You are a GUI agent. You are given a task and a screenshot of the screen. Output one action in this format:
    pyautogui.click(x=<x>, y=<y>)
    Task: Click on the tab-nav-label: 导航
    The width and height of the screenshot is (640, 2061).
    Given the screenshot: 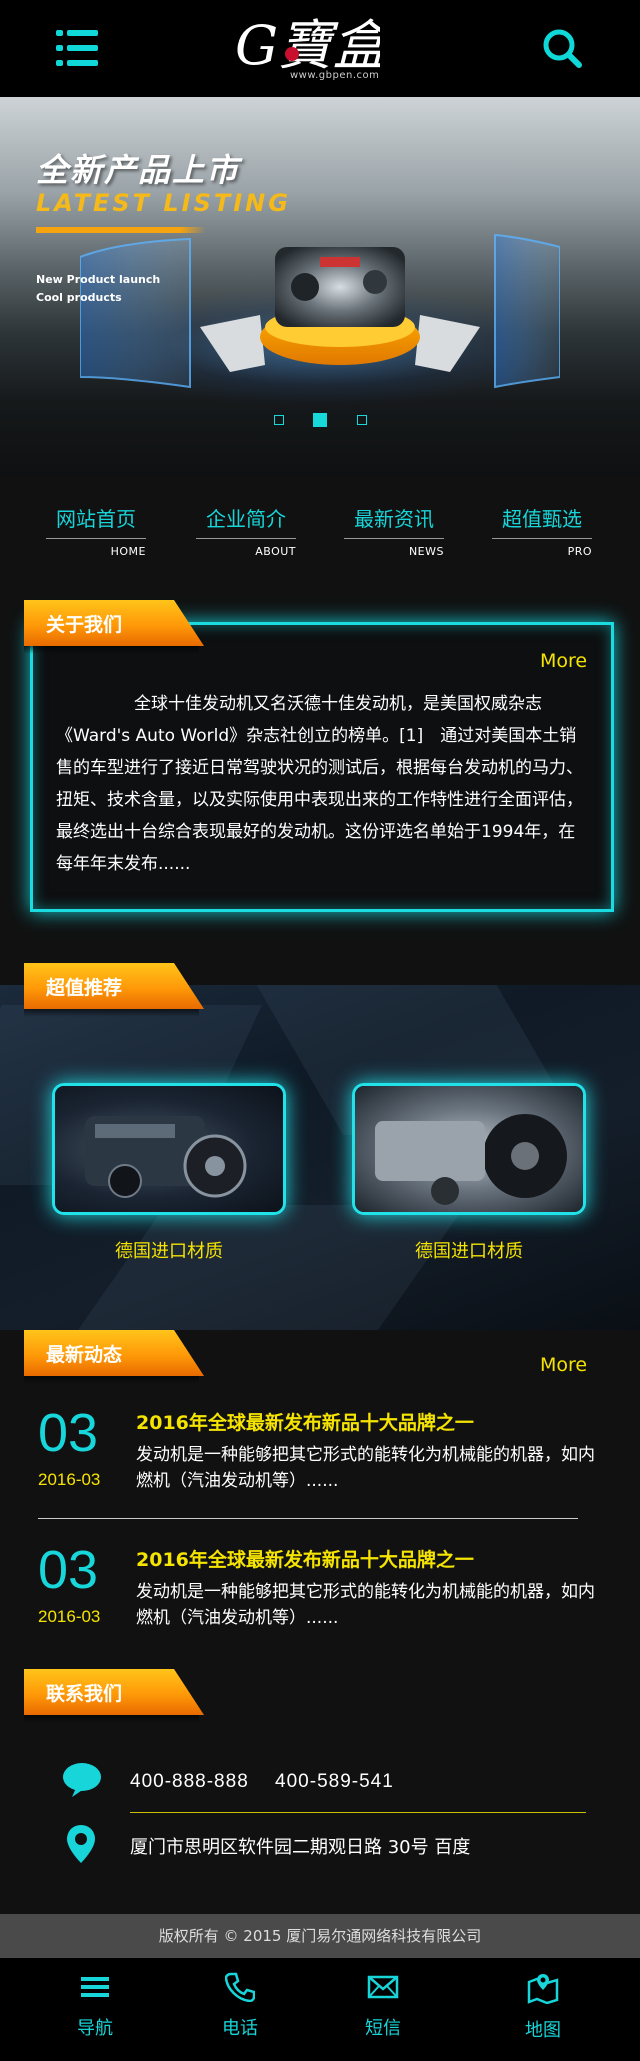 What is the action you would take?
    pyautogui.click(x=95, y=2028)
    